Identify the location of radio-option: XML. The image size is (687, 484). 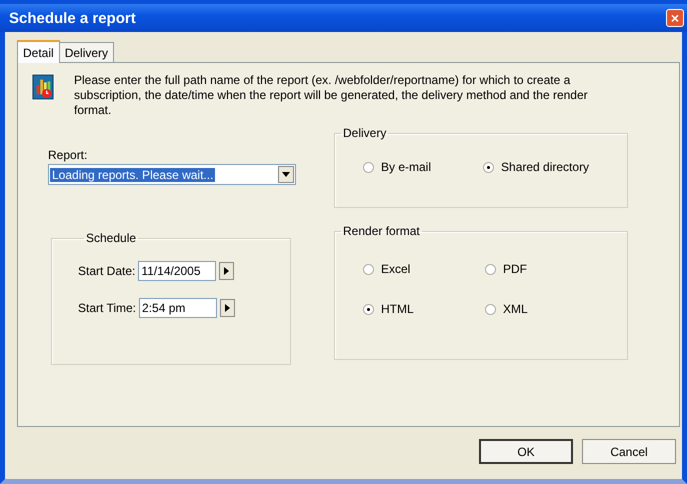
(556, 309).